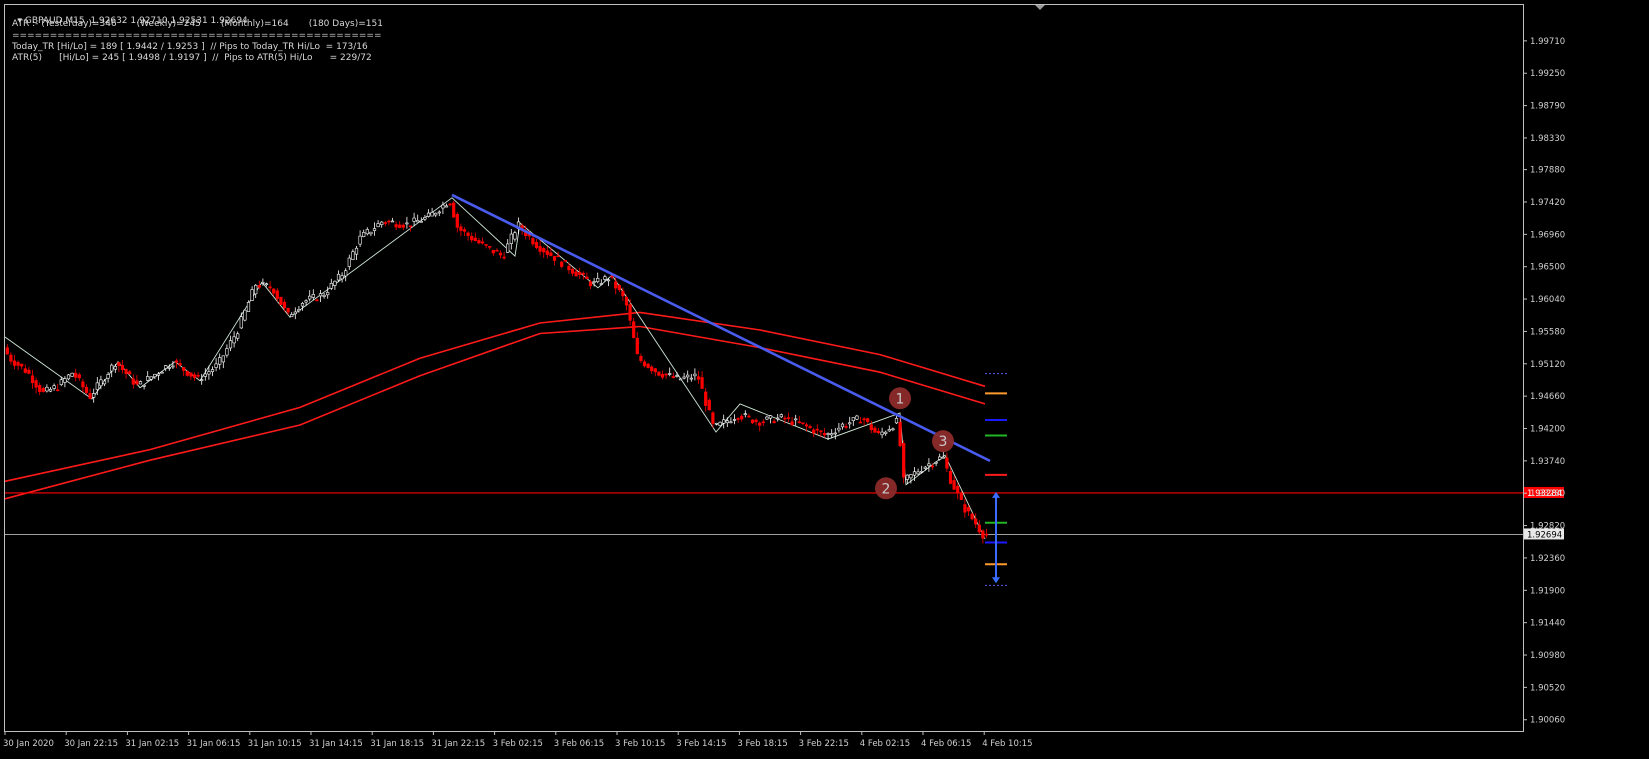  What do you see at coordinates (275, 744) in the screenshot?
I see `x-tick-label: 31 Jan 10:15` at bounding box center [275, 744].